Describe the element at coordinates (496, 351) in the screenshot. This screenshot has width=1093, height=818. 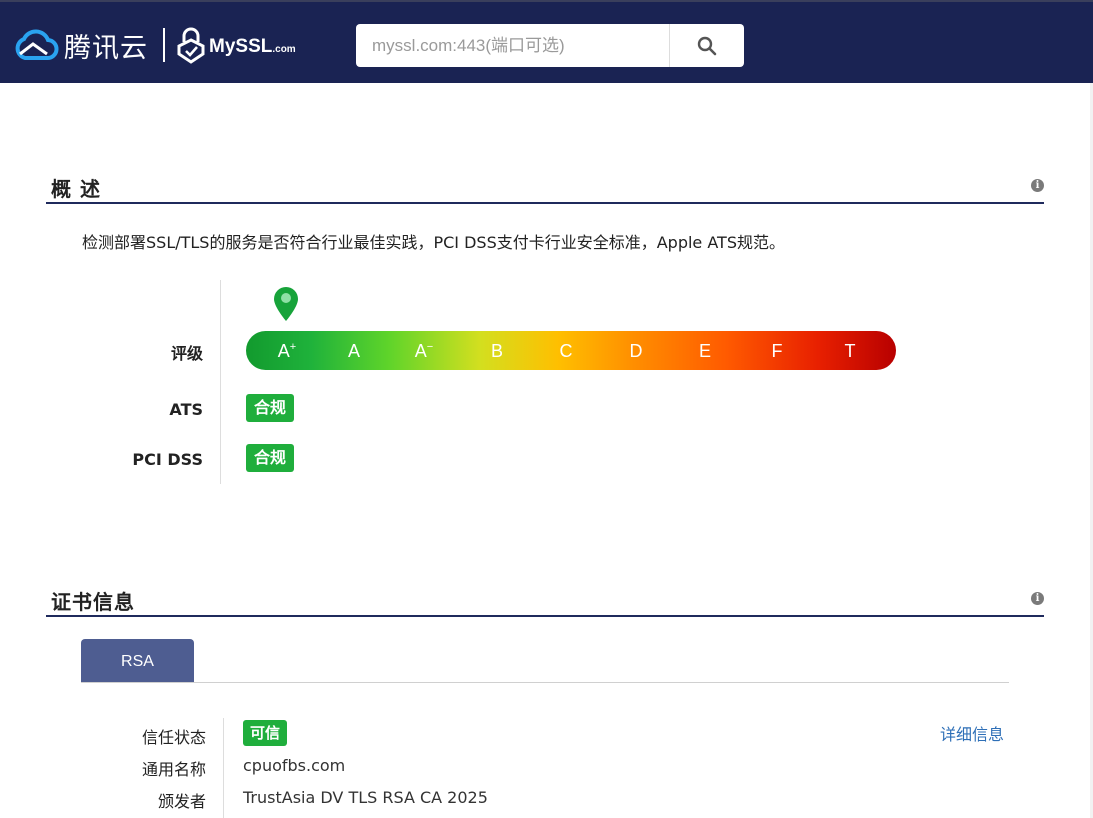
I see `grade-b: B` at that location.